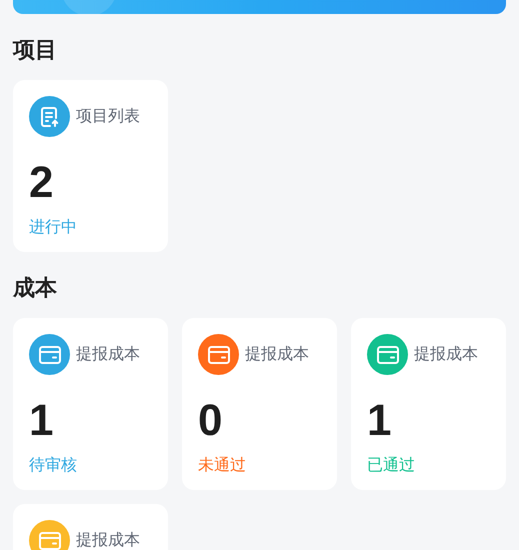 The height and width of the screenshot is (550, 519). Describe the element at coordinates (391, 466) in the screenshot. I see `status-label: 已通过` at that location.